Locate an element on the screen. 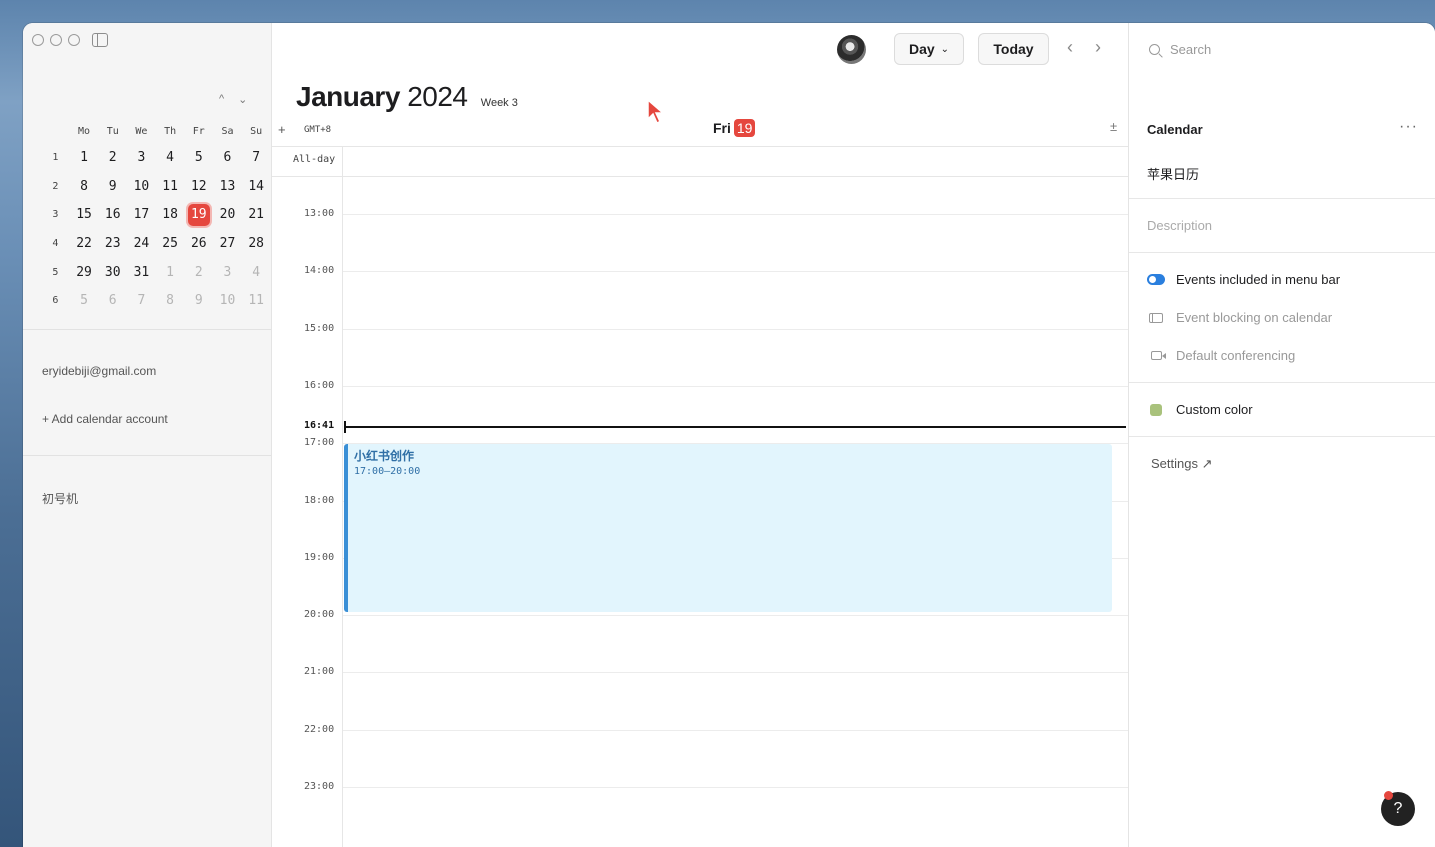 This screenshot has height=847, width=1435. mini-calendar-day: 17 is located at coordinates (141, 214).